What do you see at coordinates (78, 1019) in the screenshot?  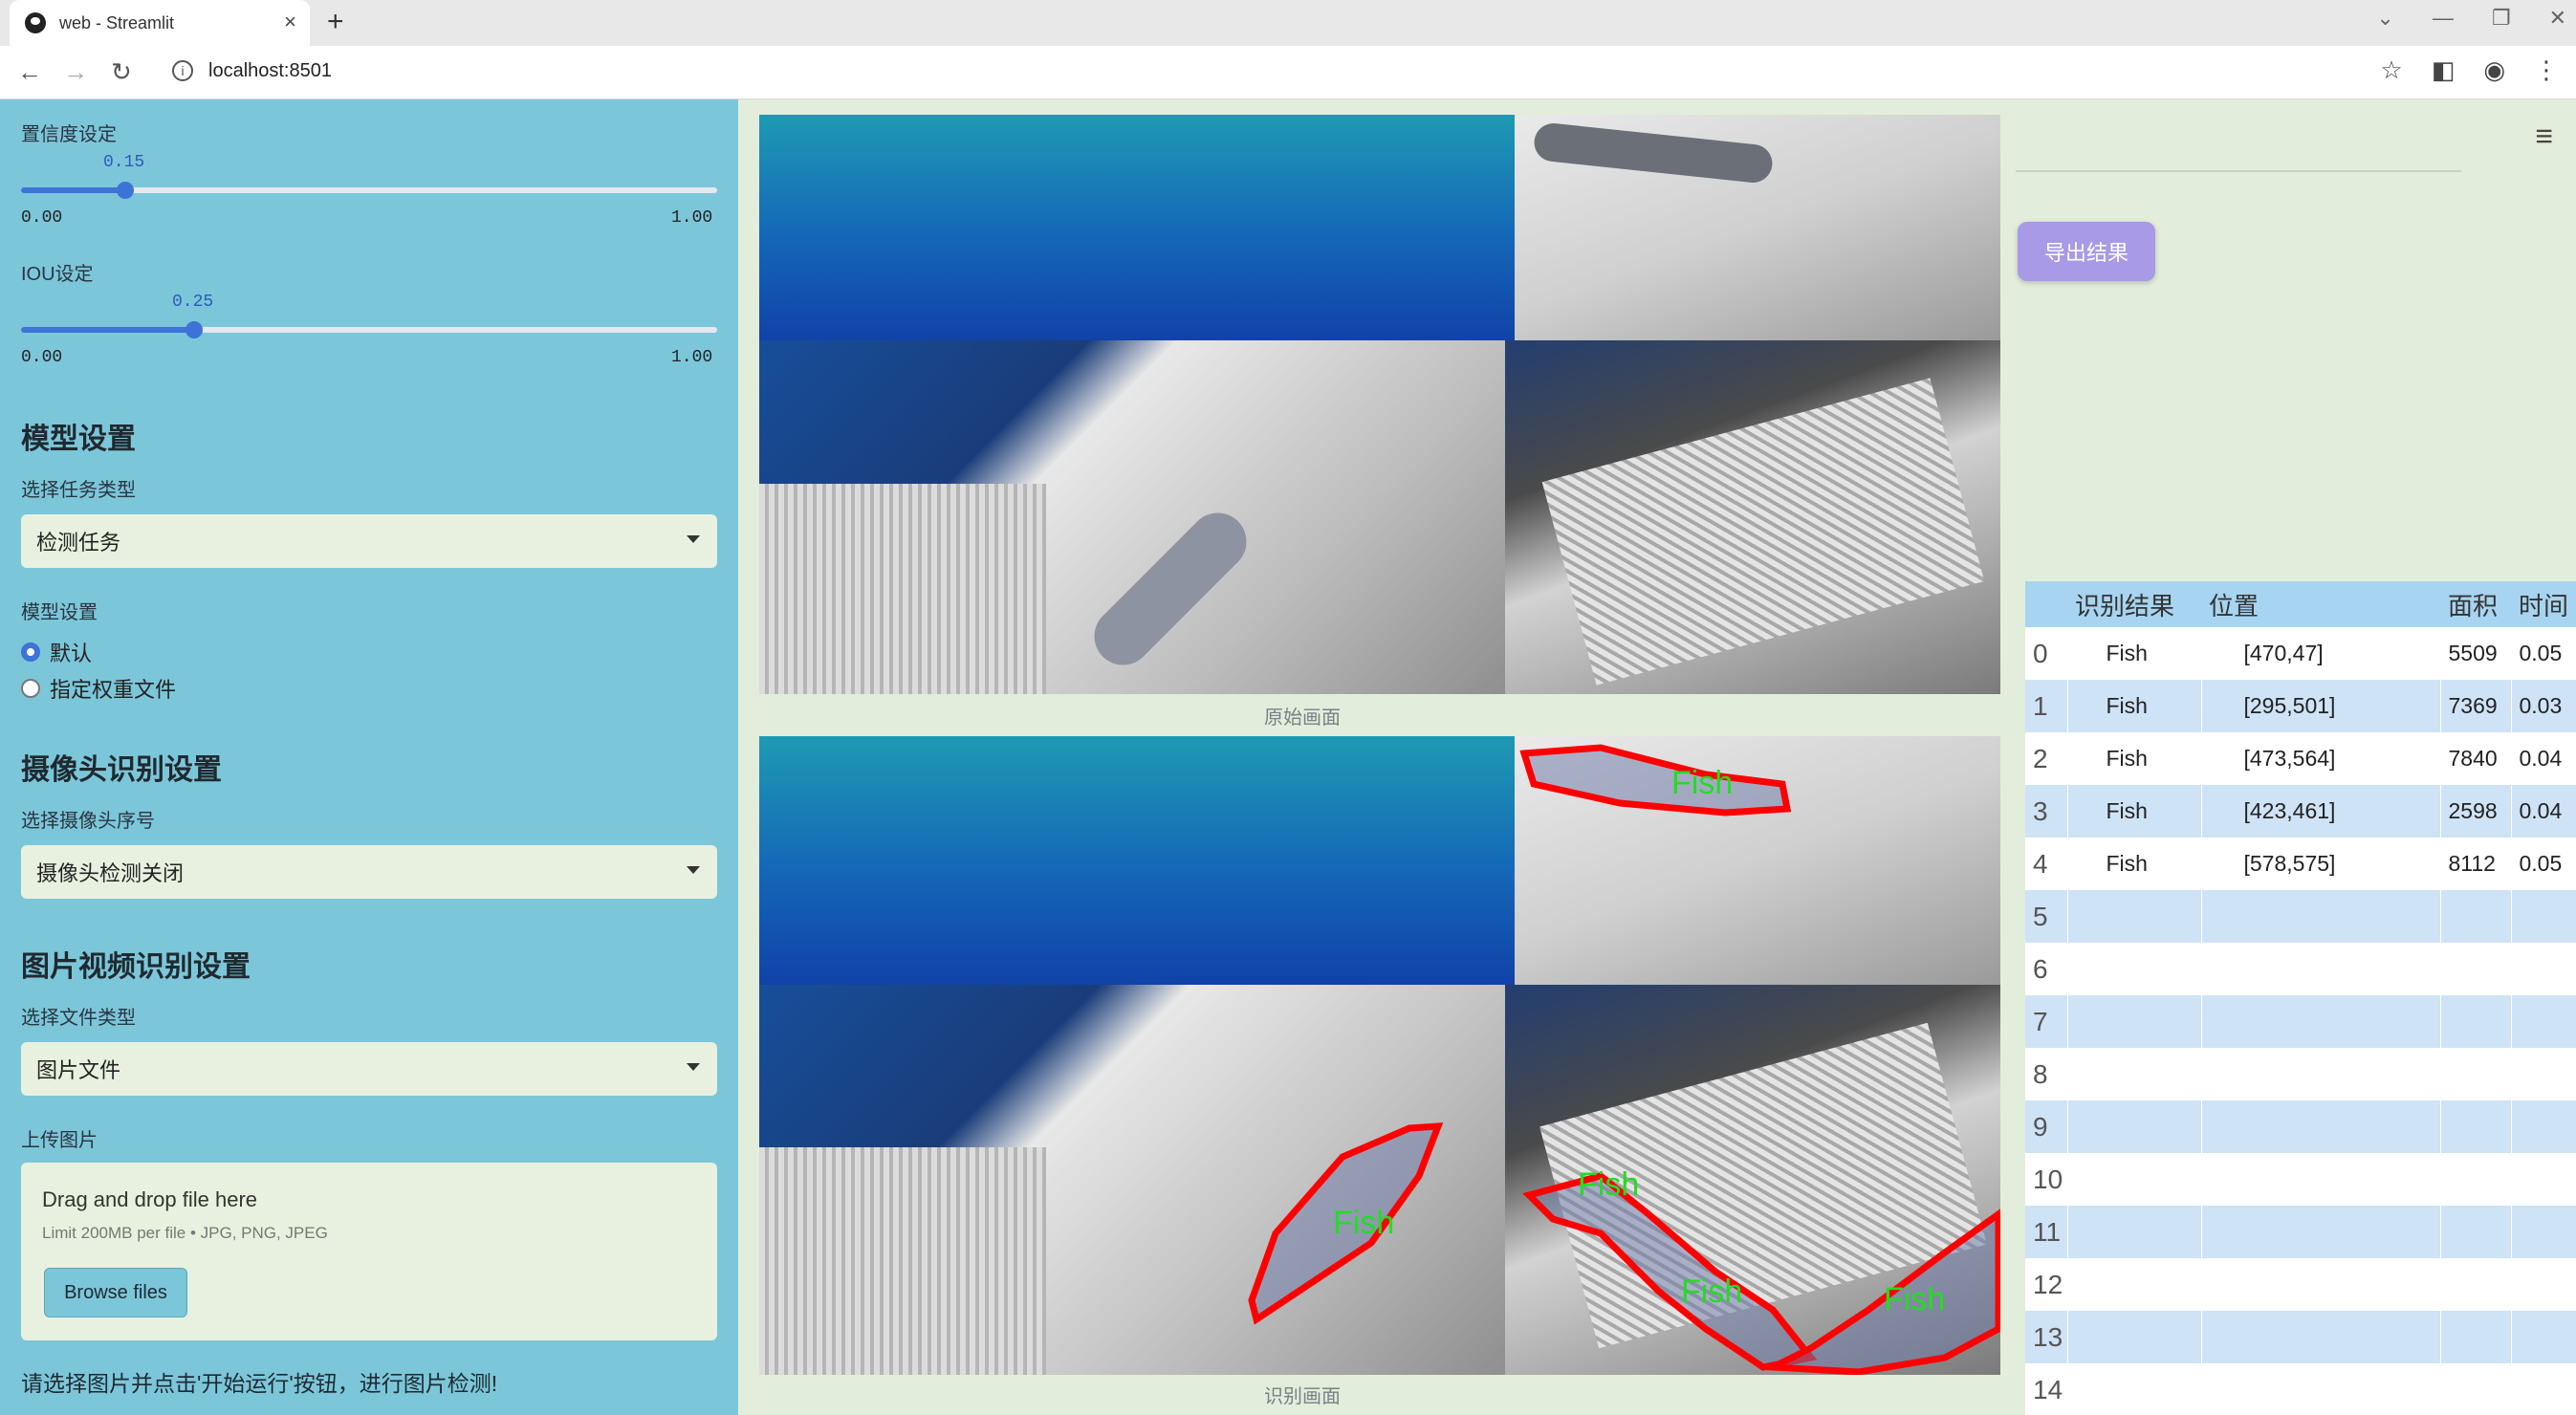 I see `file-type-label: 选择文件类型` at bounding box center [78, 1019].